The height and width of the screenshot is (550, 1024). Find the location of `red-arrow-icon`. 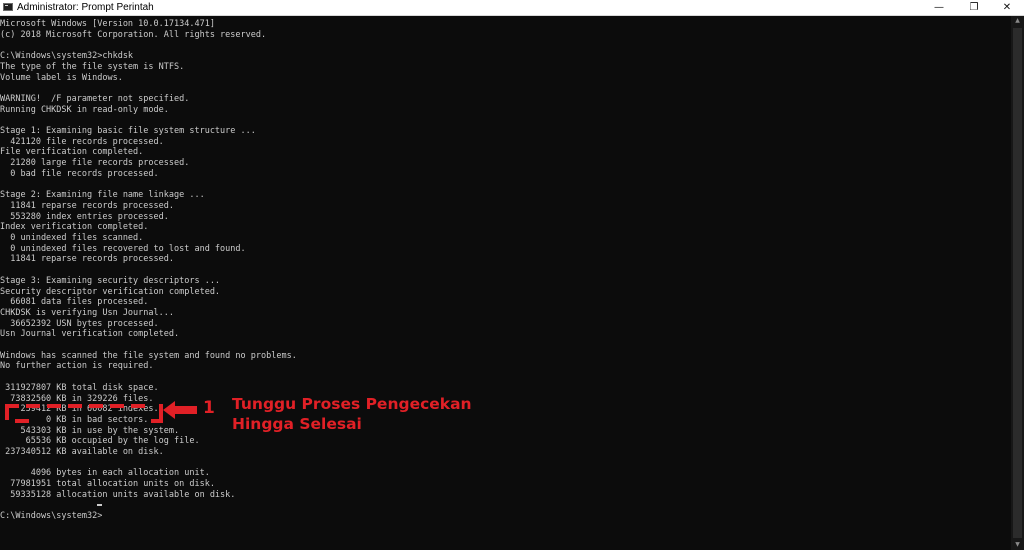

red-arrow-icon is located at coordinates (180, 410).